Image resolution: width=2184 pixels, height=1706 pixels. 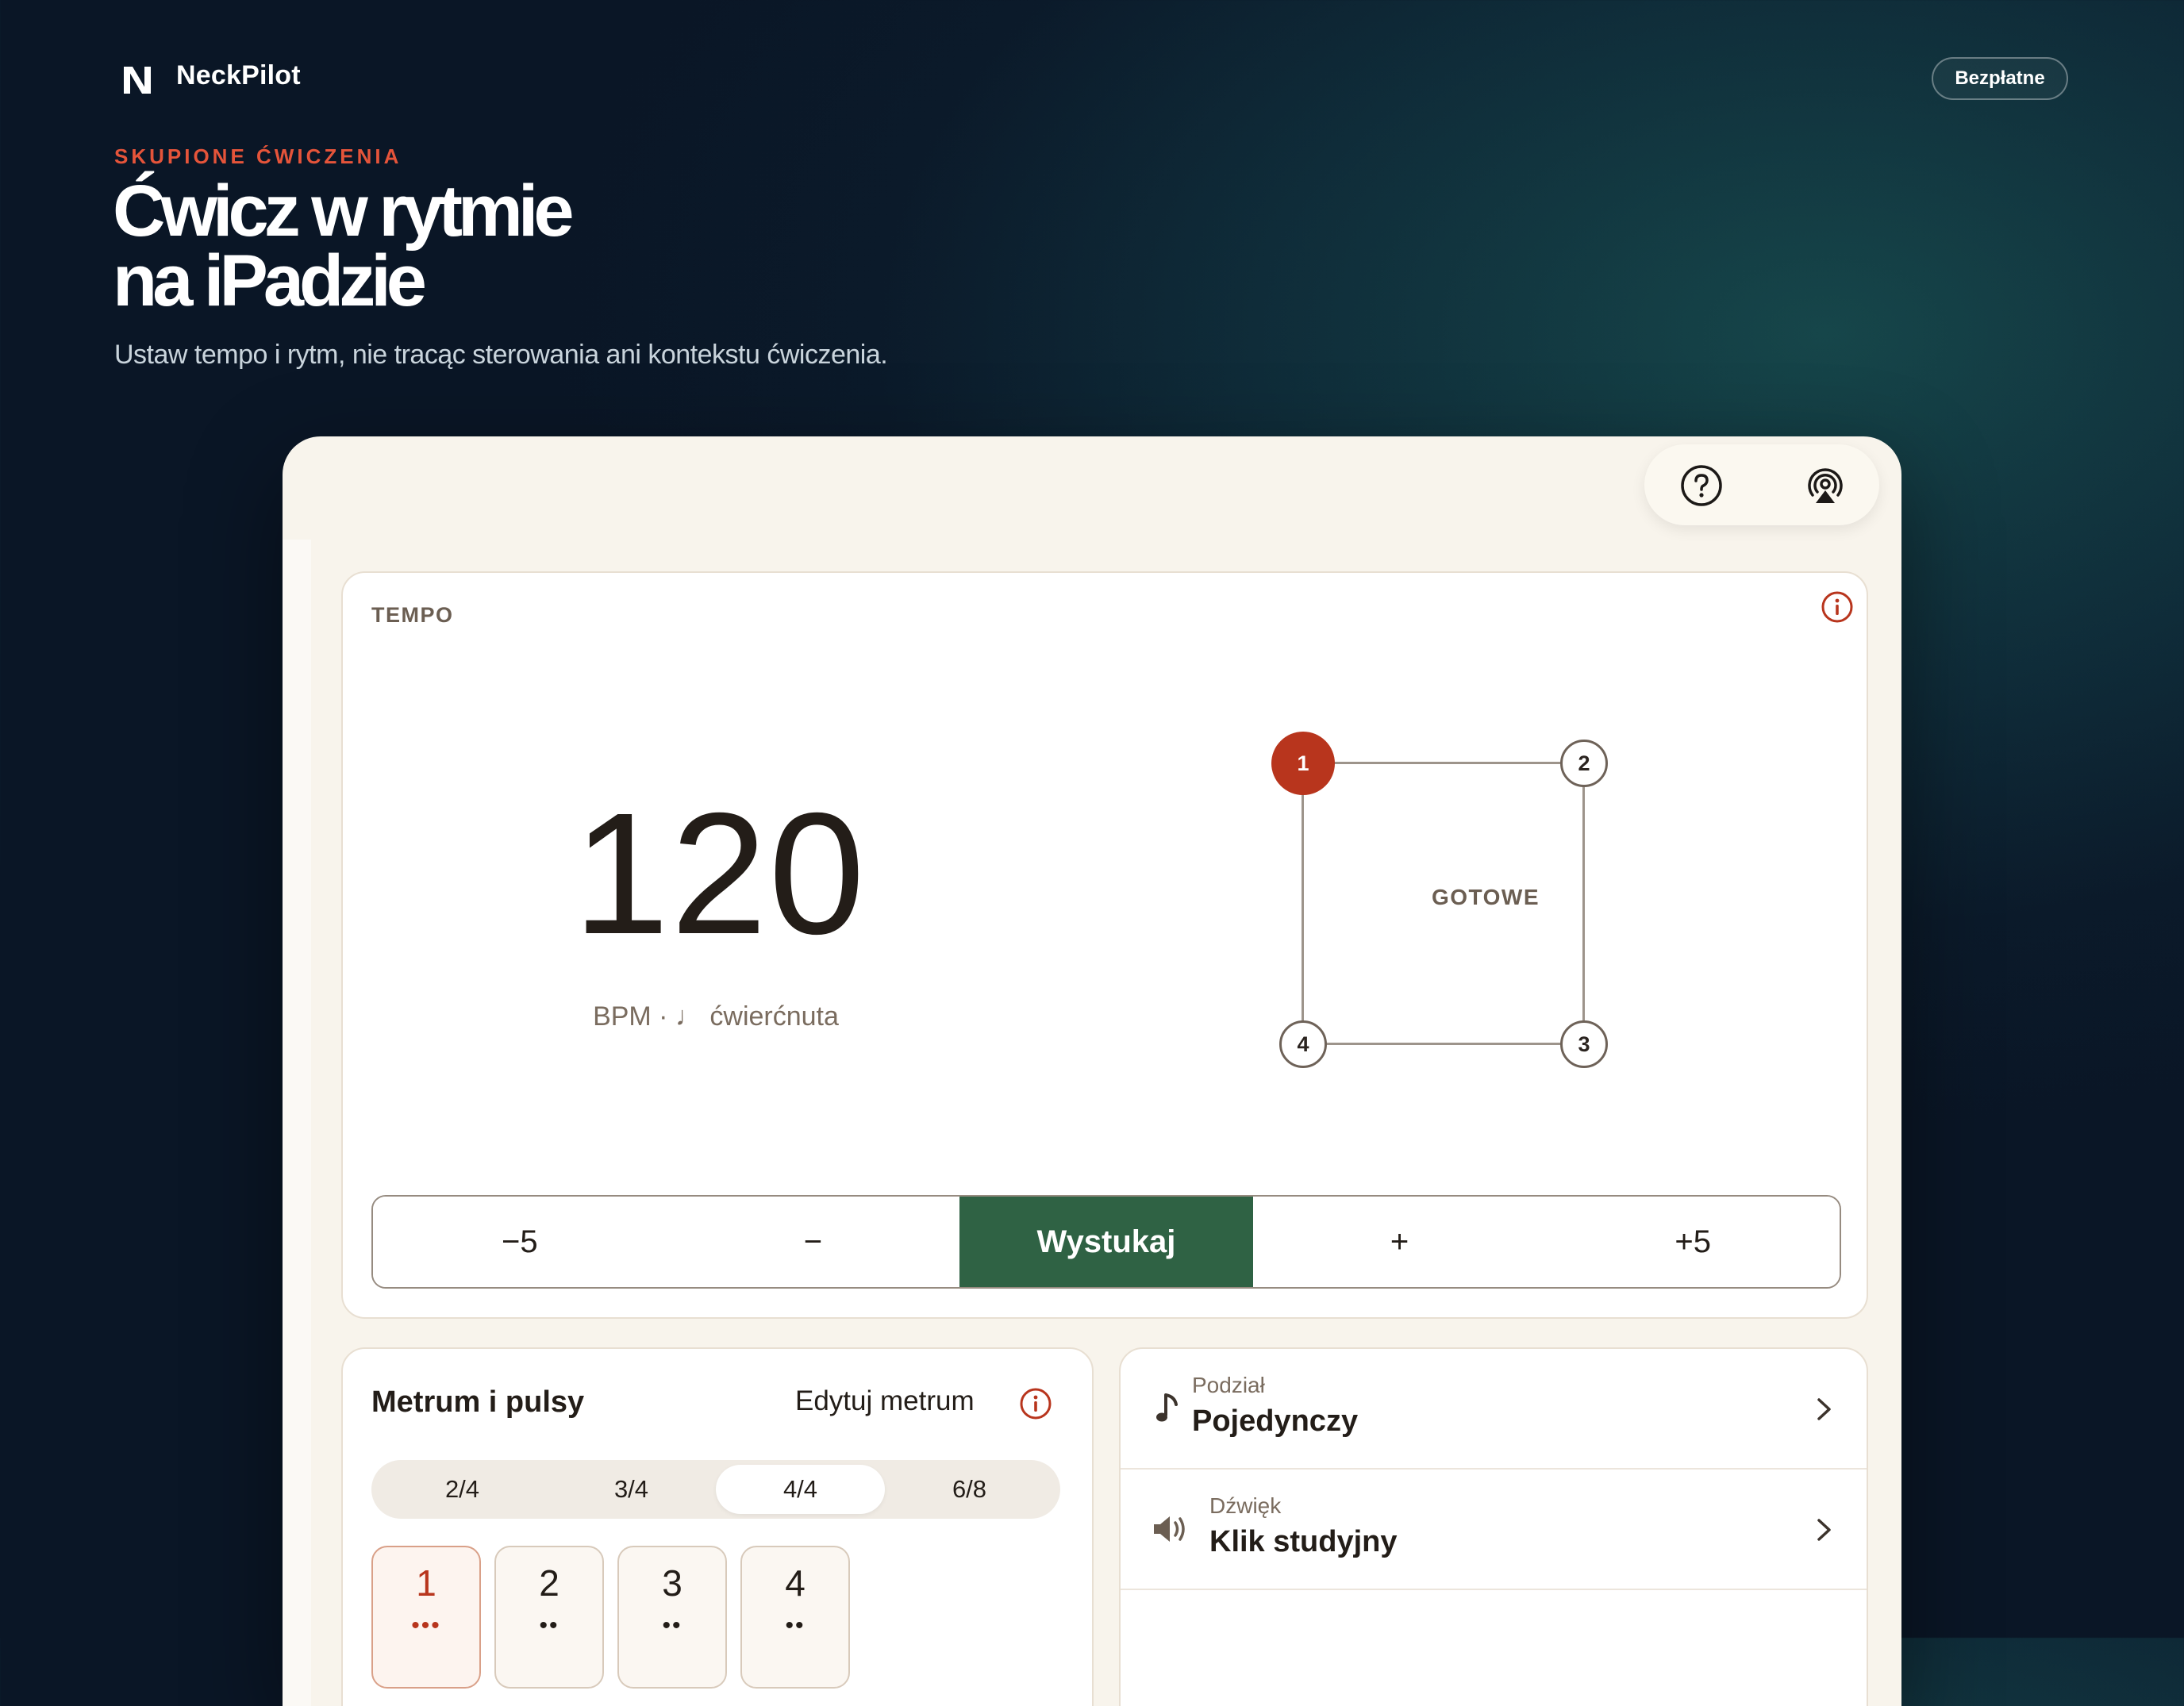 I want to click on meter-option-6-8: 6/8, so click(x=969, y=1489).